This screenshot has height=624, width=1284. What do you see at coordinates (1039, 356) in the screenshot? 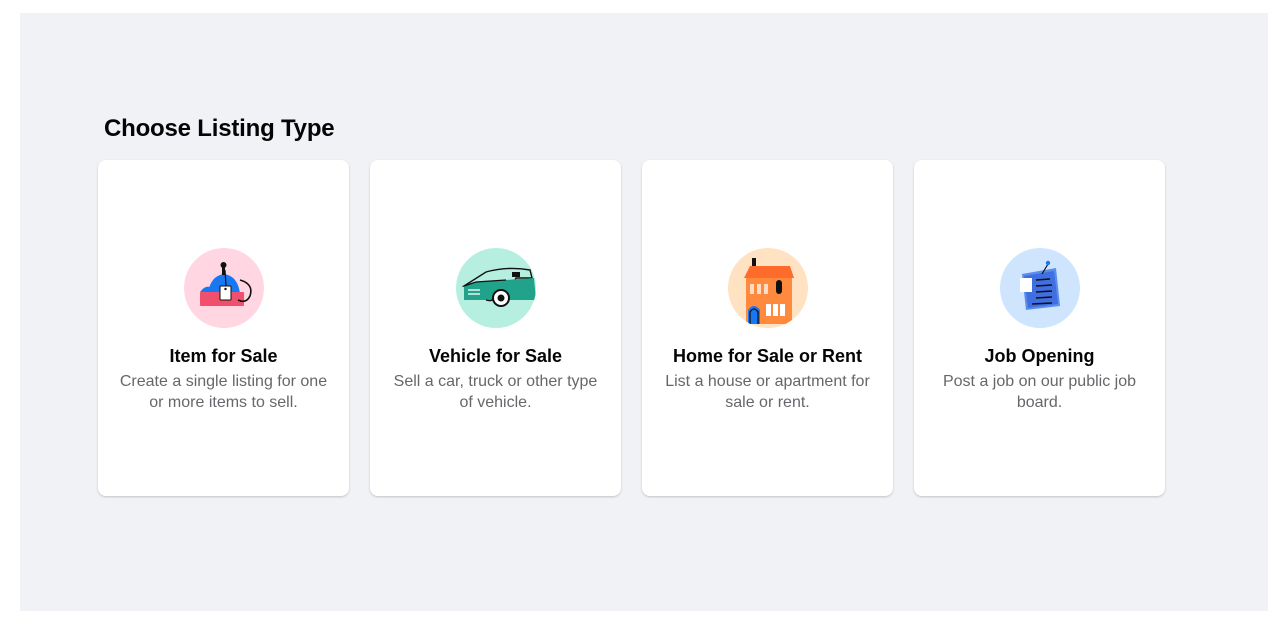
I see `card-title: Job Opening` at bounding box center [1039, 356].